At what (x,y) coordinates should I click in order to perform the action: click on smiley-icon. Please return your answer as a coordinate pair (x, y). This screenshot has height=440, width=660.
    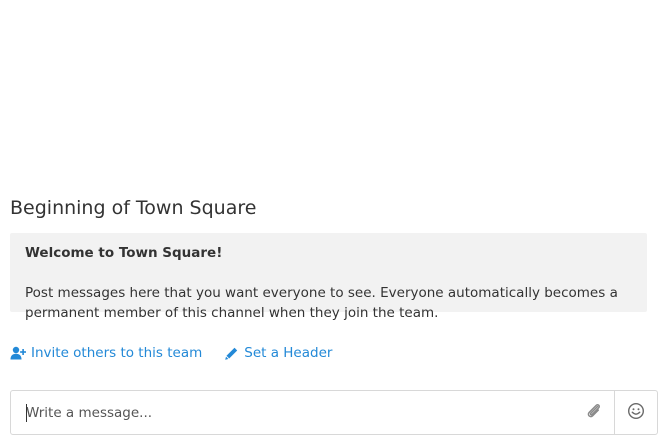
    Looking at the image, I should click on (636, 413).